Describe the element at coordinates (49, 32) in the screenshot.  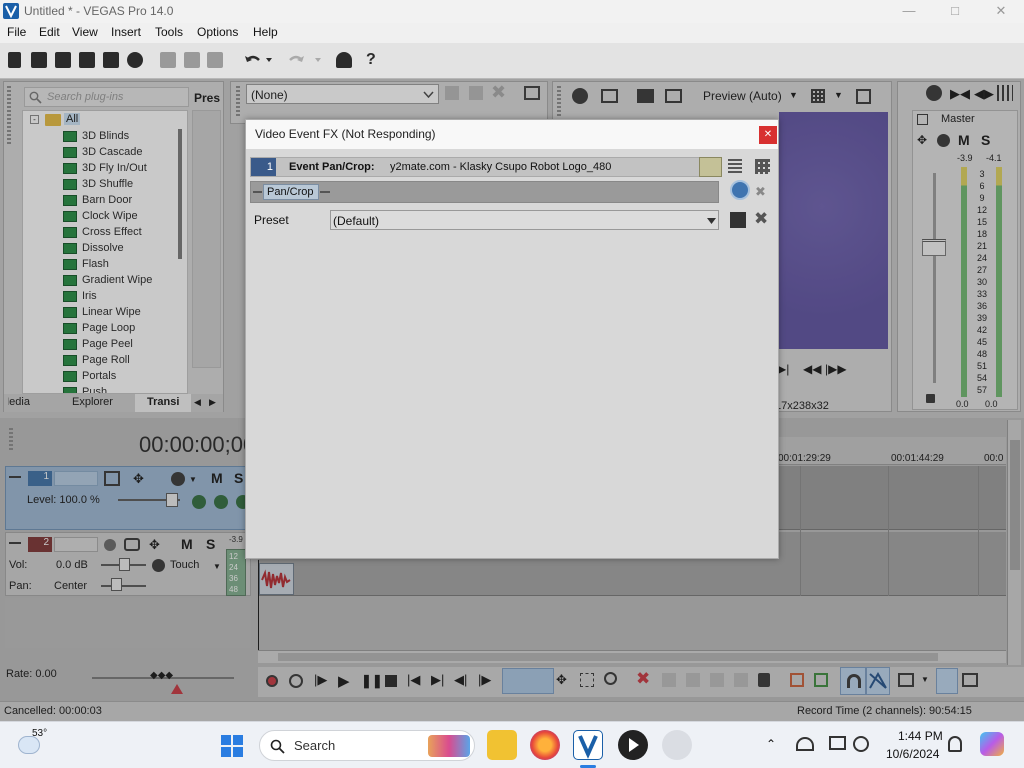
I see `menu-edit: Edit` at that location.